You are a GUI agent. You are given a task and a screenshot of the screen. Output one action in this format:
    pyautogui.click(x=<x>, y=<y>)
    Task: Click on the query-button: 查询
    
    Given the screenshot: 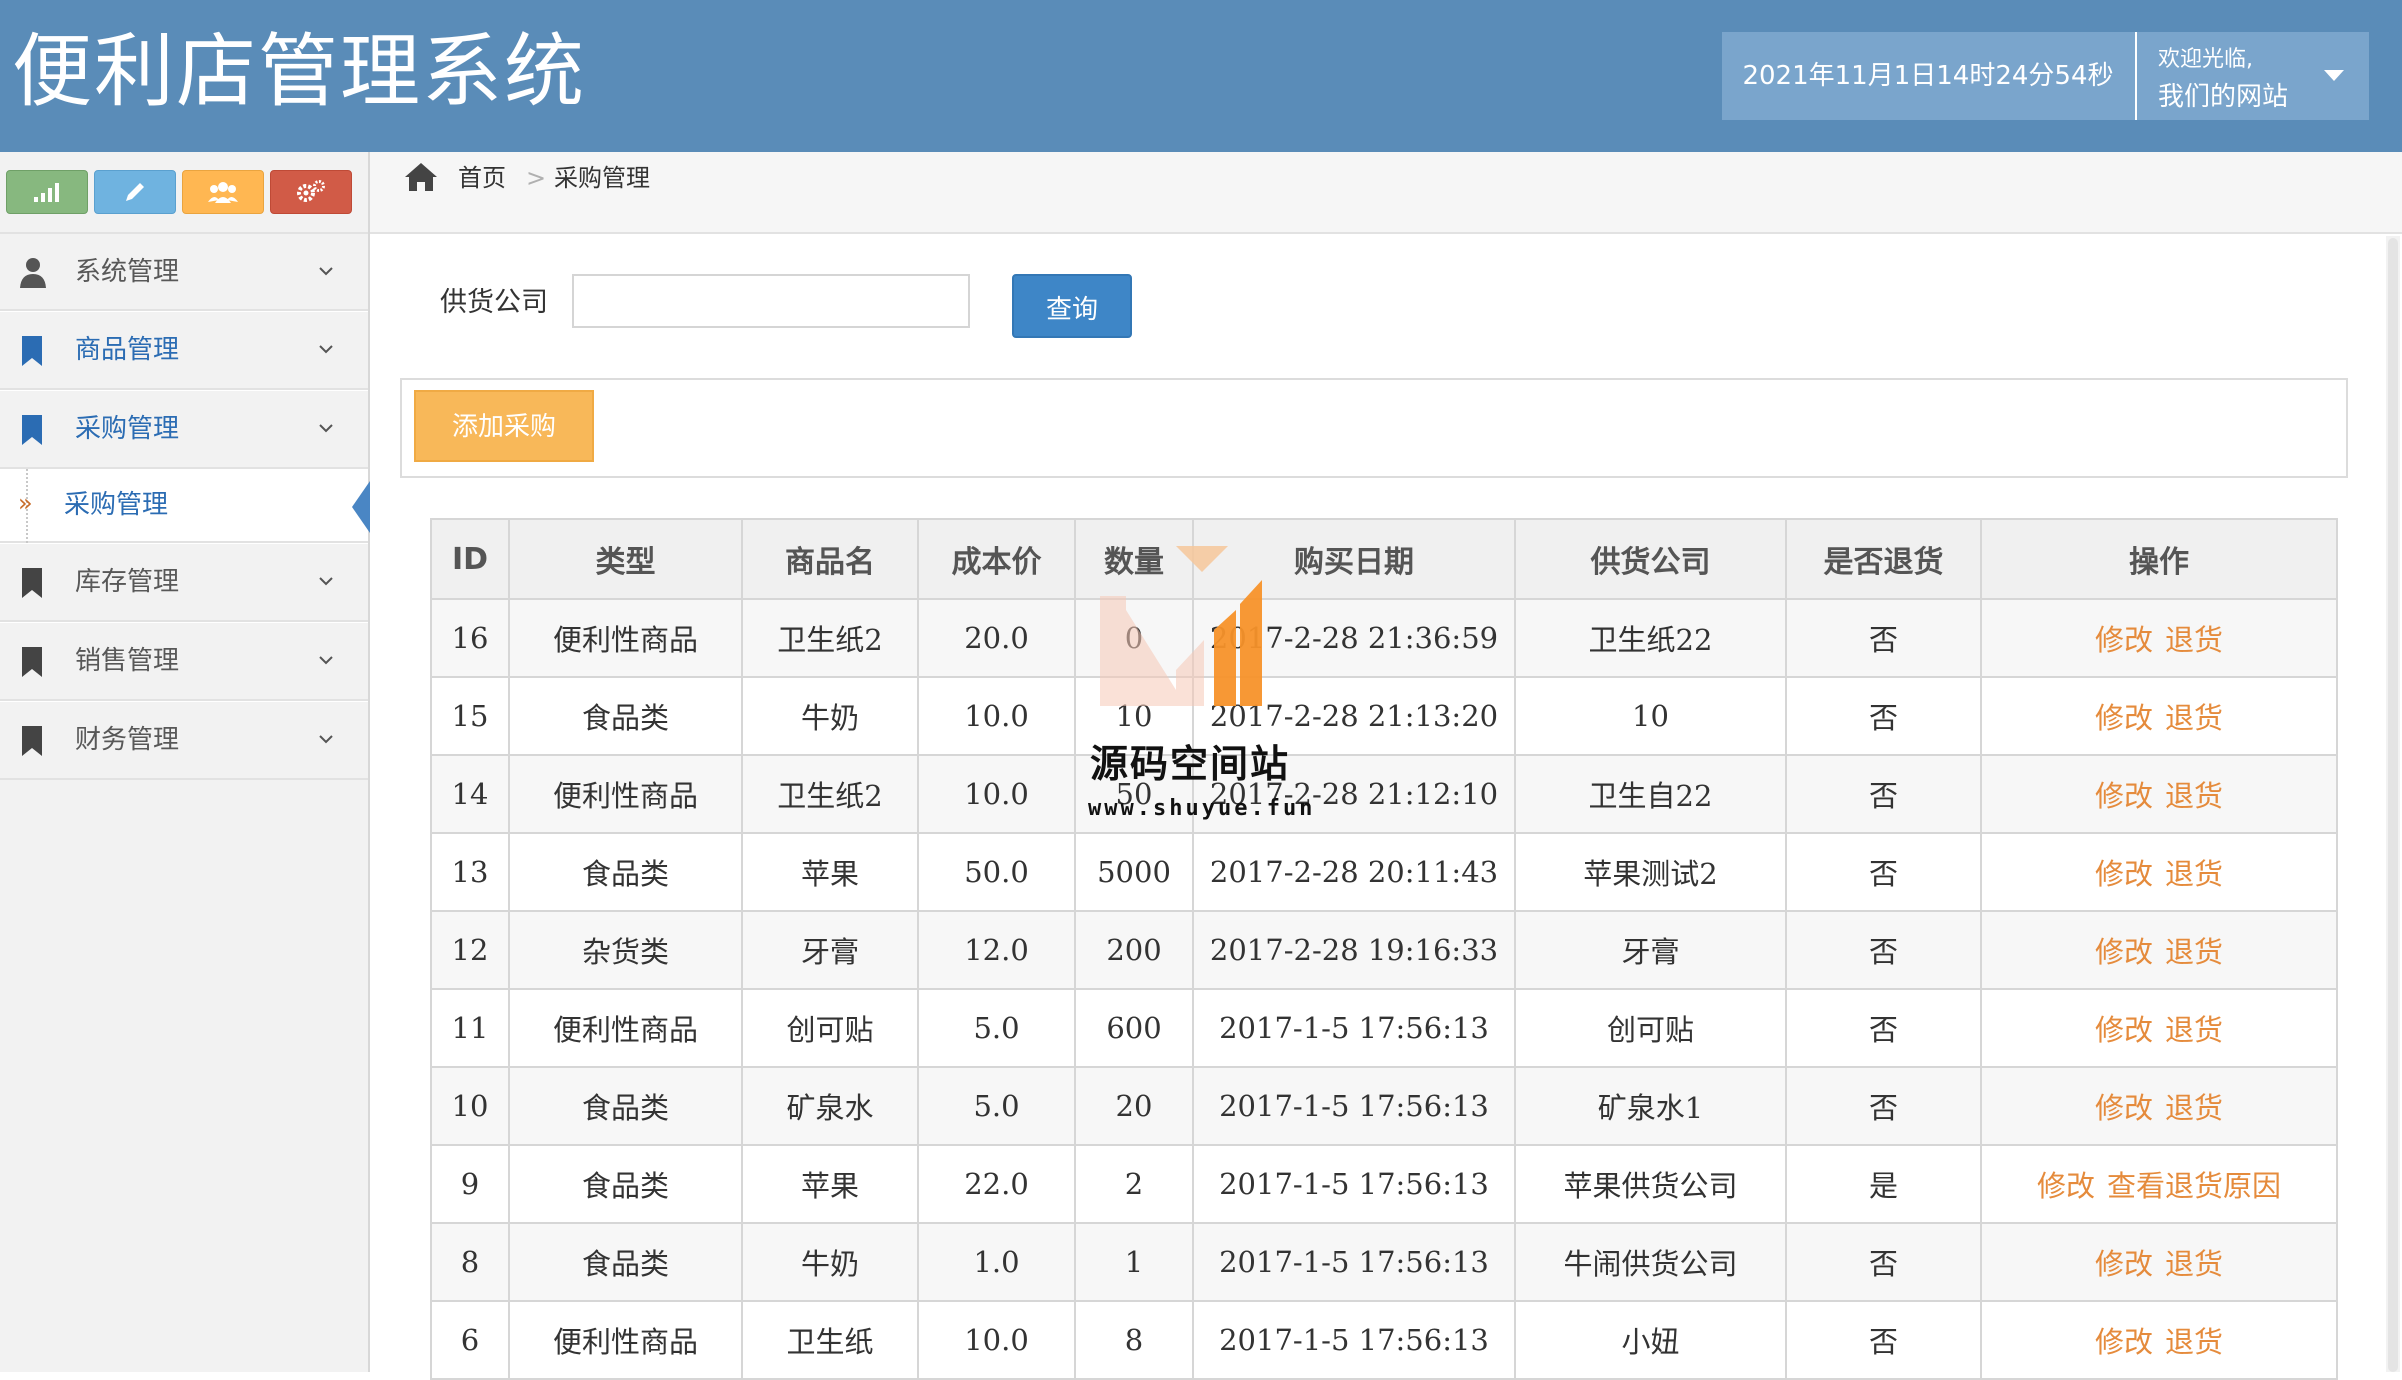 What is the action you would take?
    pyautogui.click(x=1072, y=306)
    